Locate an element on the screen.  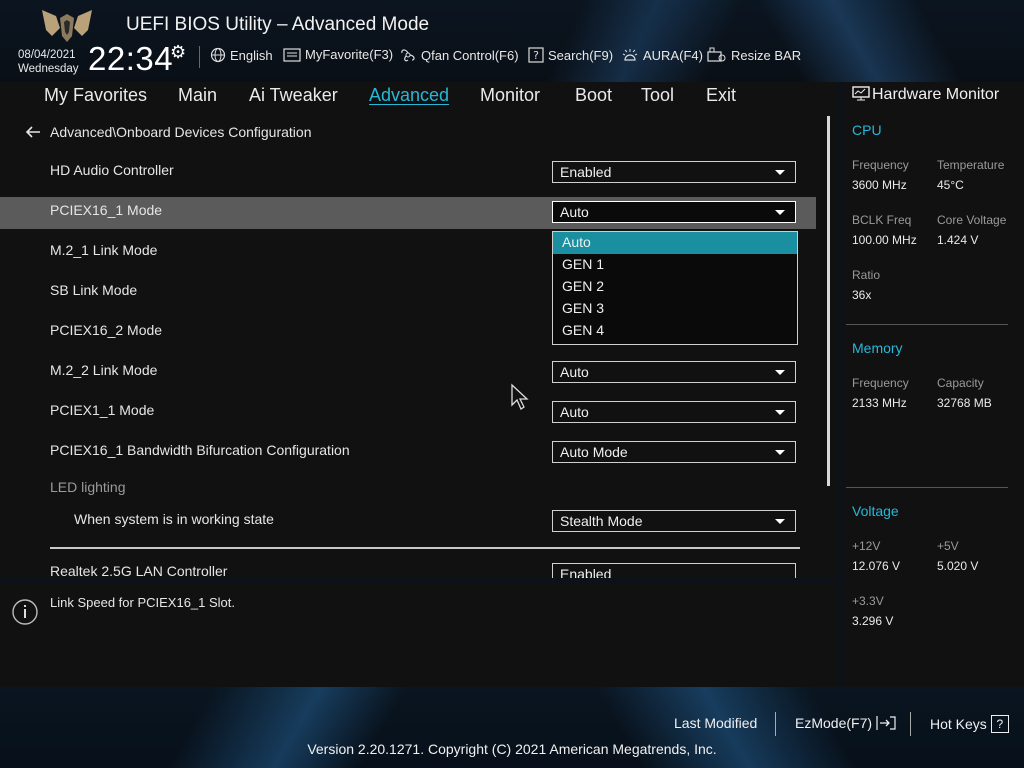
ezmode-button: EzMode(F7) is located at coordinates (846, 723).